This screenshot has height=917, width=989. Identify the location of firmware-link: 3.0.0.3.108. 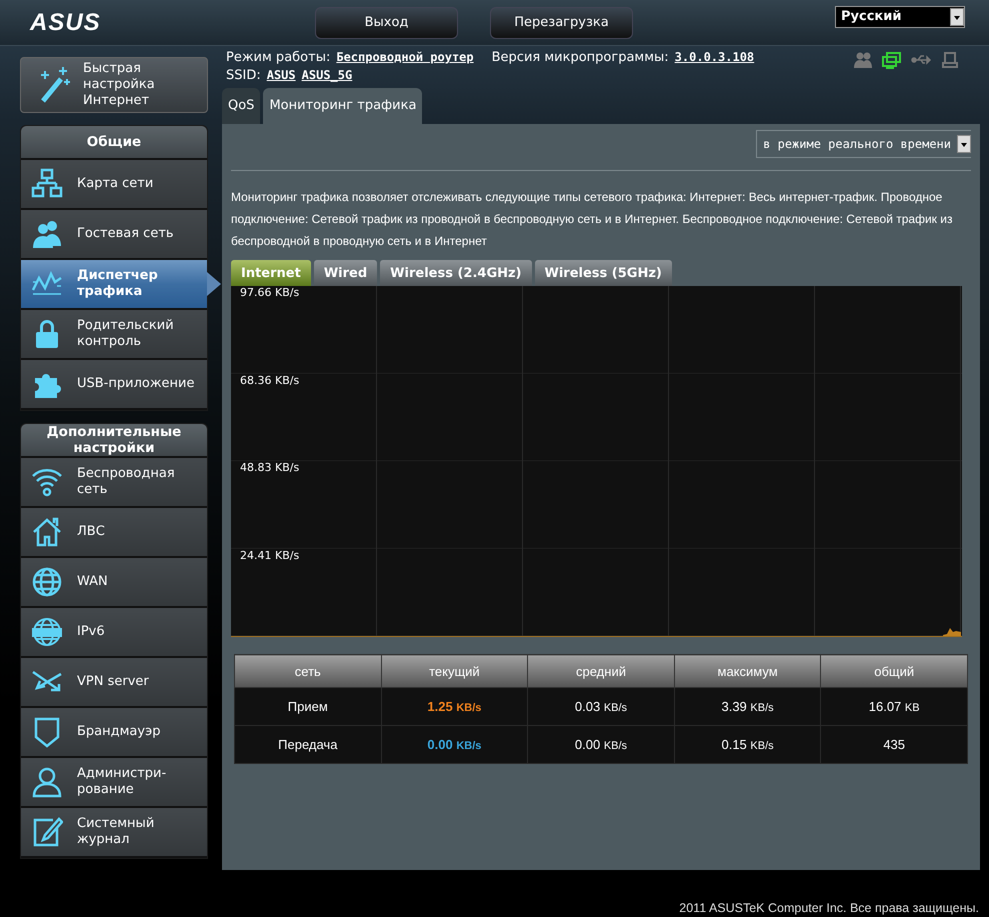
(714, 57).